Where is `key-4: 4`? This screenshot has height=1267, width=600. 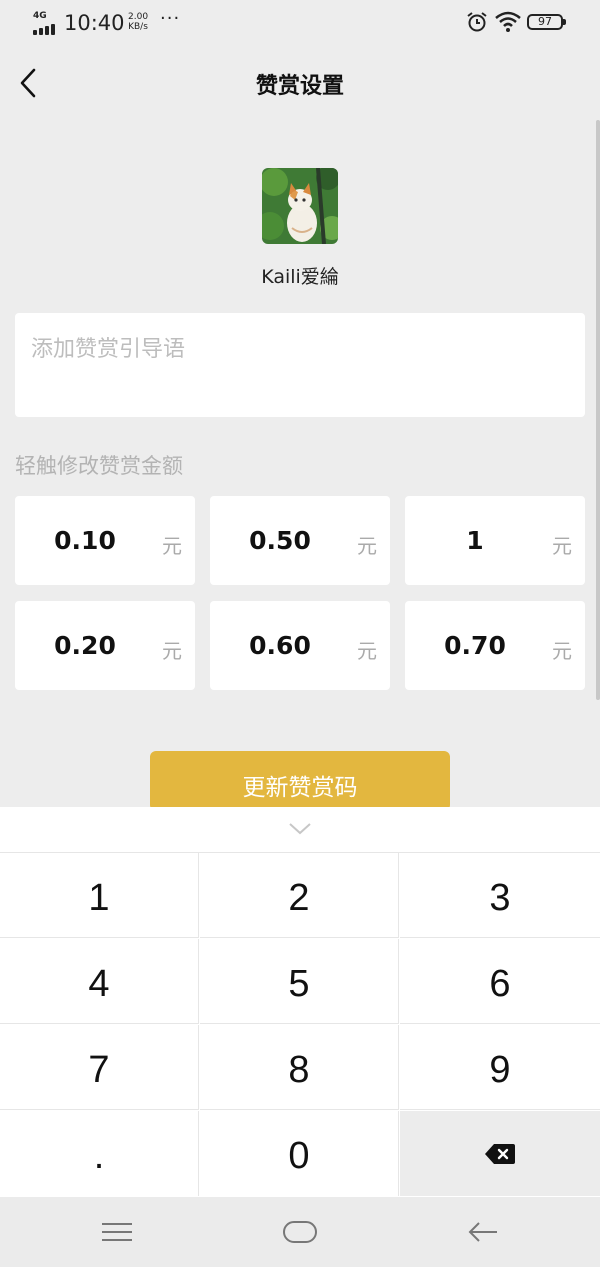
key-4: 4 is located at coordinates (99, 981).